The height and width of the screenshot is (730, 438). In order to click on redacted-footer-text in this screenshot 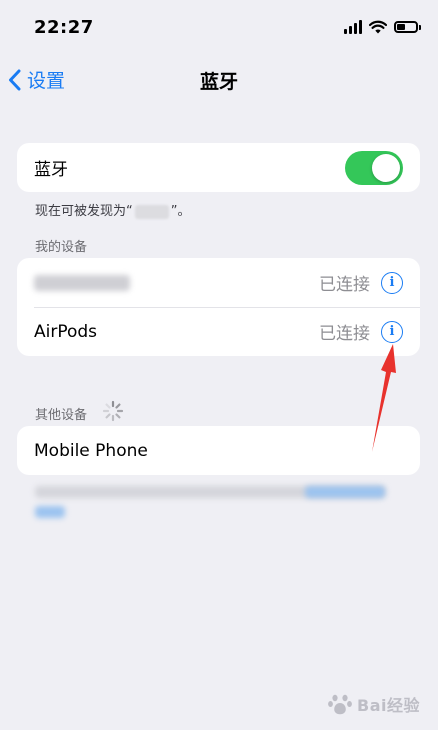, I will do `click(210, 503)`.